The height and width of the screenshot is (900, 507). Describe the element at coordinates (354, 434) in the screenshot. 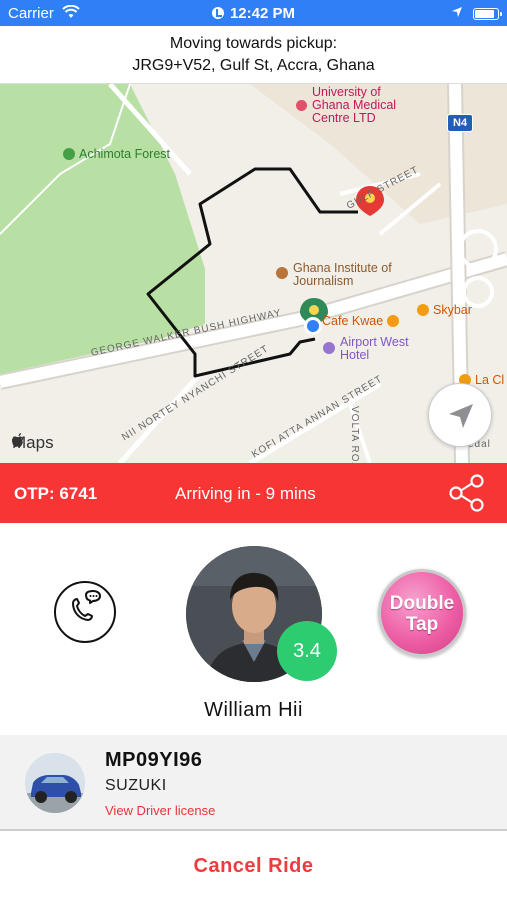

I see `street-volta: VOLTA ROAD` at that location.